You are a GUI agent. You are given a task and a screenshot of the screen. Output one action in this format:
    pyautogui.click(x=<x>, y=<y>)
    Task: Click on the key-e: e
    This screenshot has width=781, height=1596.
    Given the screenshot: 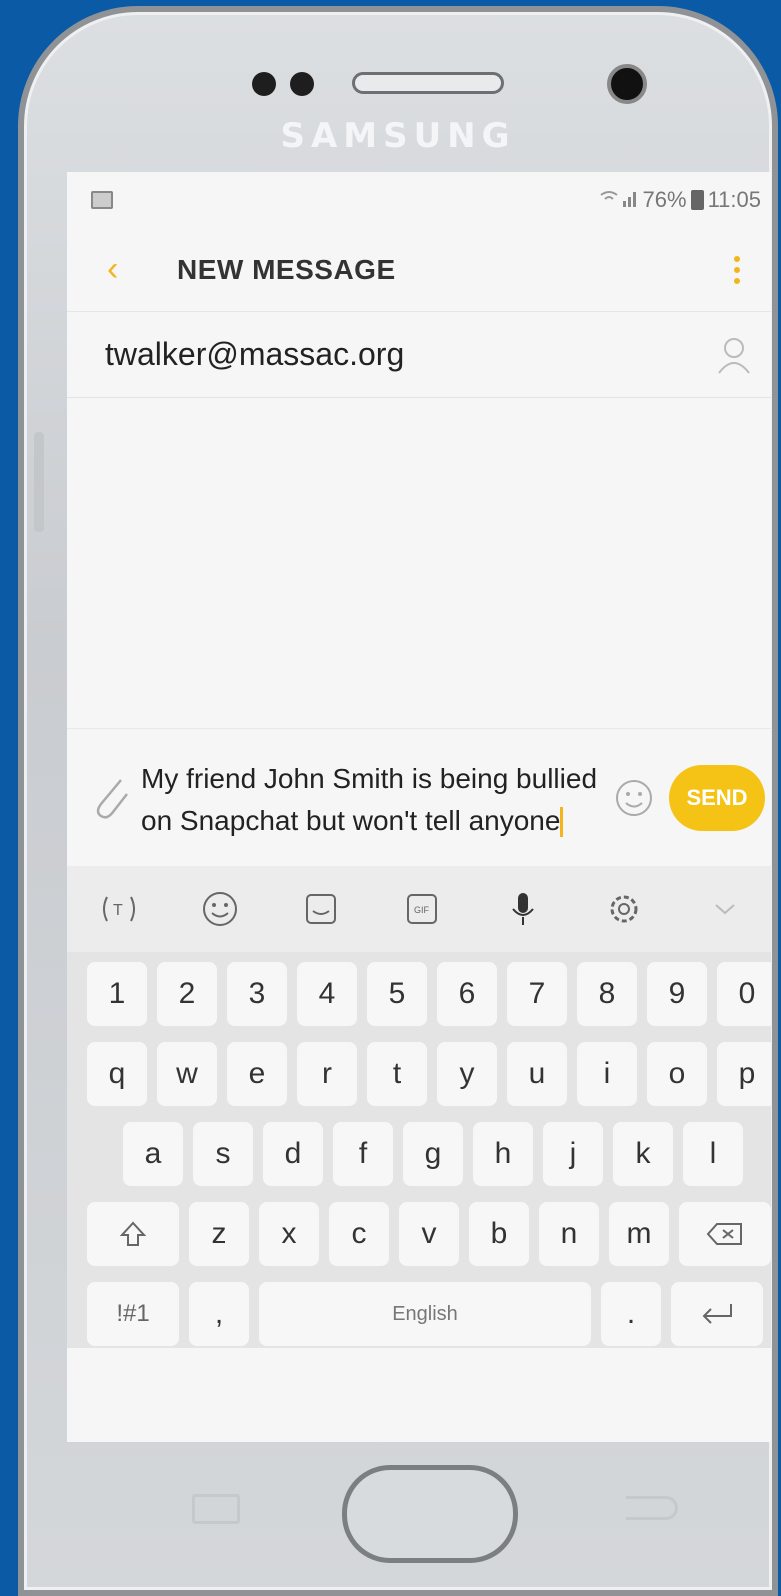 What is the action you would take?
    pyautogui.click(x=257, y=1074)
    